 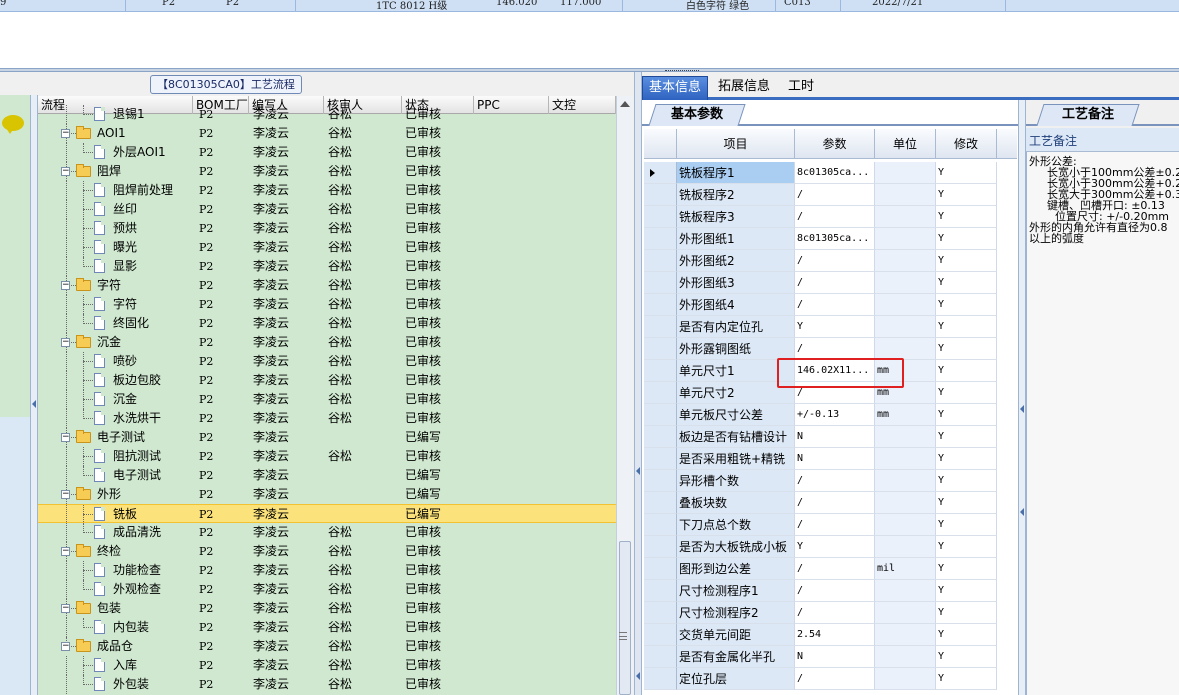 What do you see at coordinates (801, 88) in the screenshot?
I see `tab-labor-hours: 工时` at bounding box center [801, 88].